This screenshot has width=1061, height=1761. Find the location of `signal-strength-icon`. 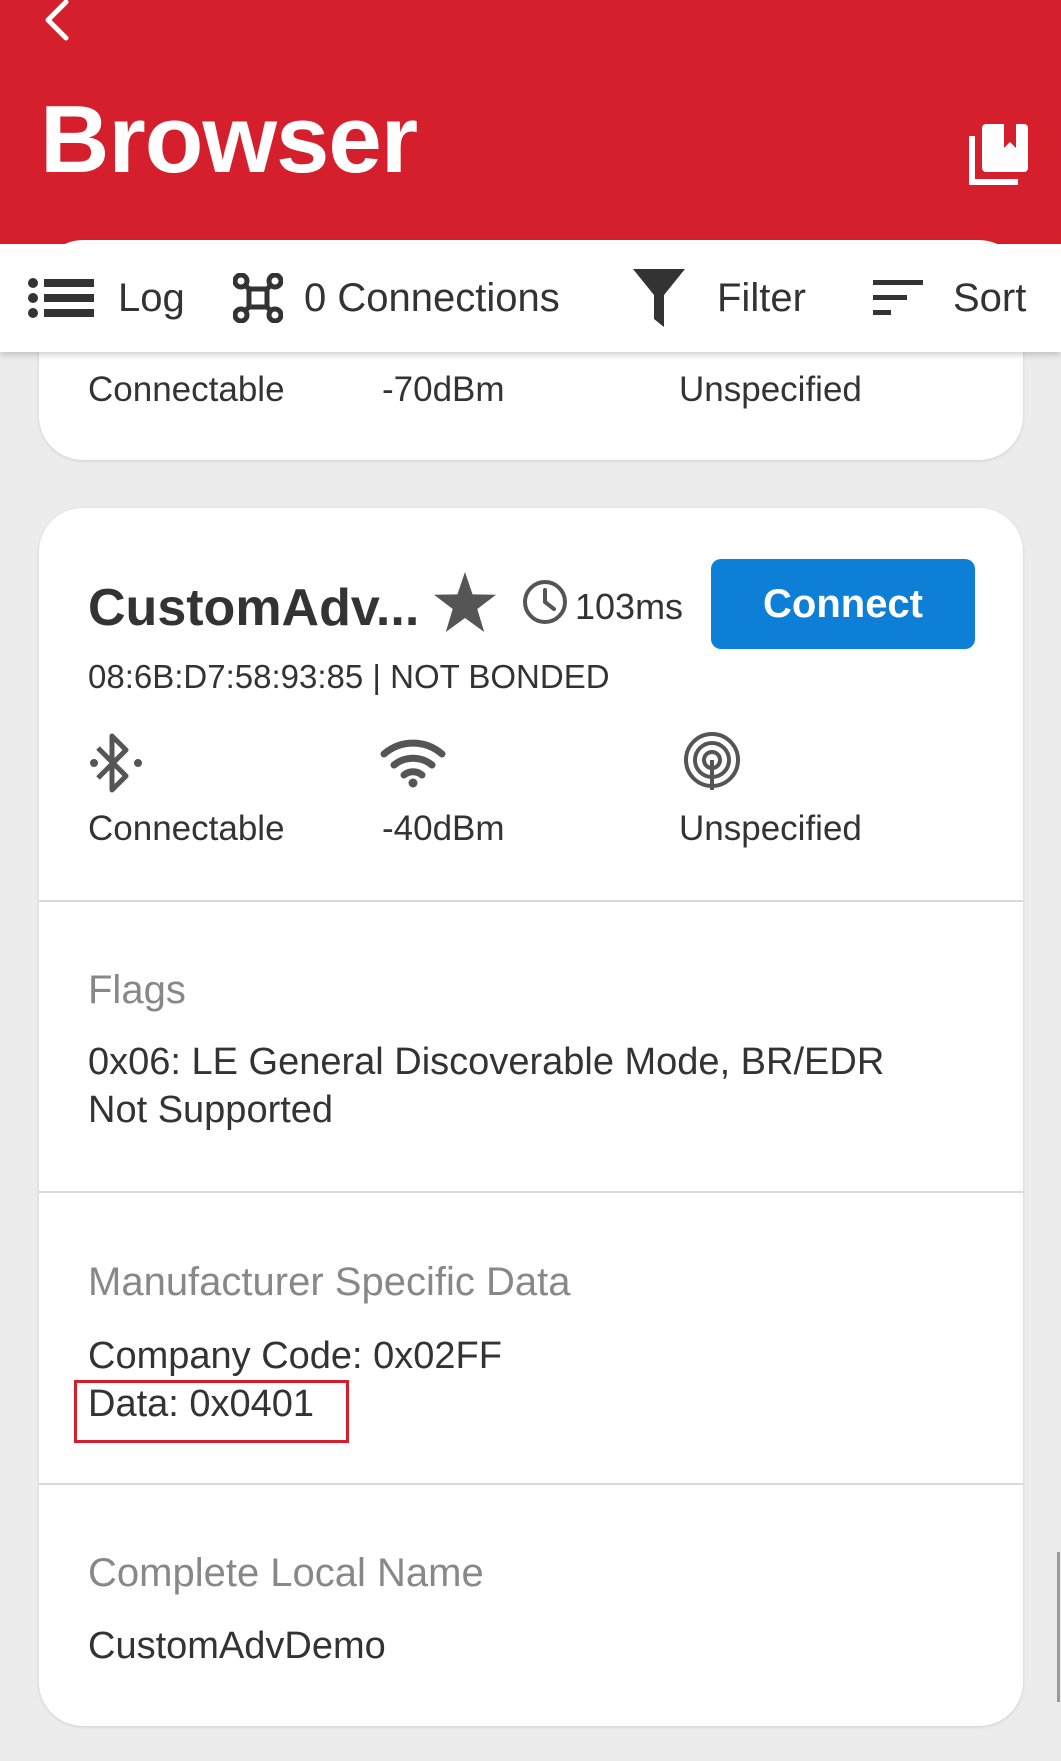

signal-strength-icon is located at coordinates (413, 763).